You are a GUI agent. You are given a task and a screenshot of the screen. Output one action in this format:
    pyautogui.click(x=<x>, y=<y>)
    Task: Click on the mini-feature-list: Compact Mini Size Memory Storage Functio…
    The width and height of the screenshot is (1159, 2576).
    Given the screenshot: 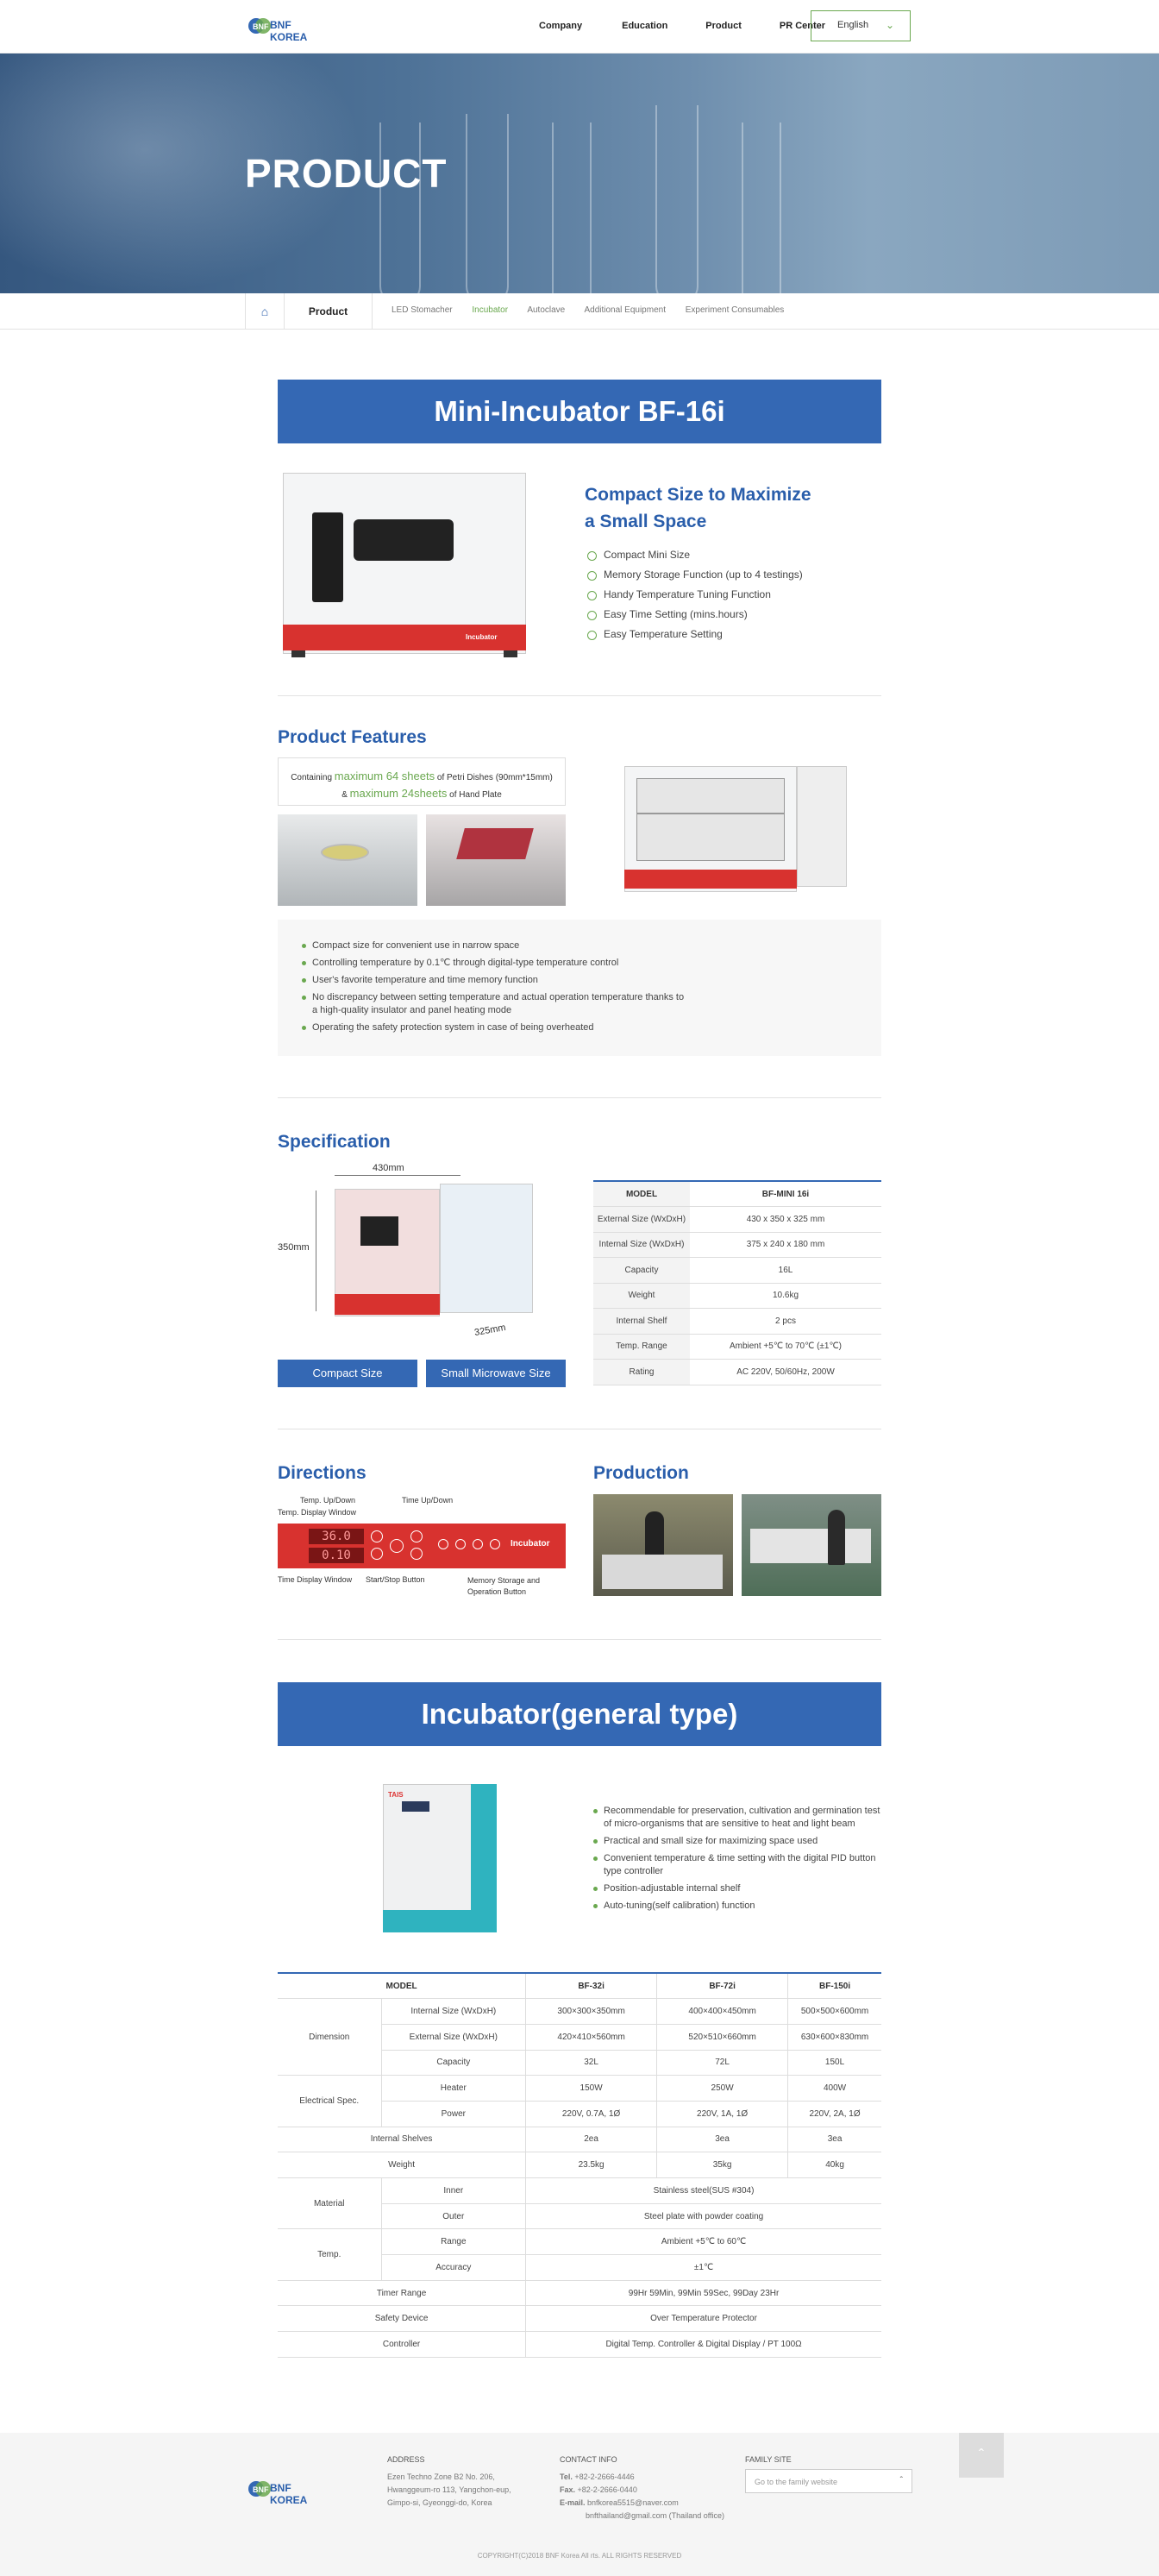 What is the action you would take?
    pyautogui.click(x=694, y=594)
    